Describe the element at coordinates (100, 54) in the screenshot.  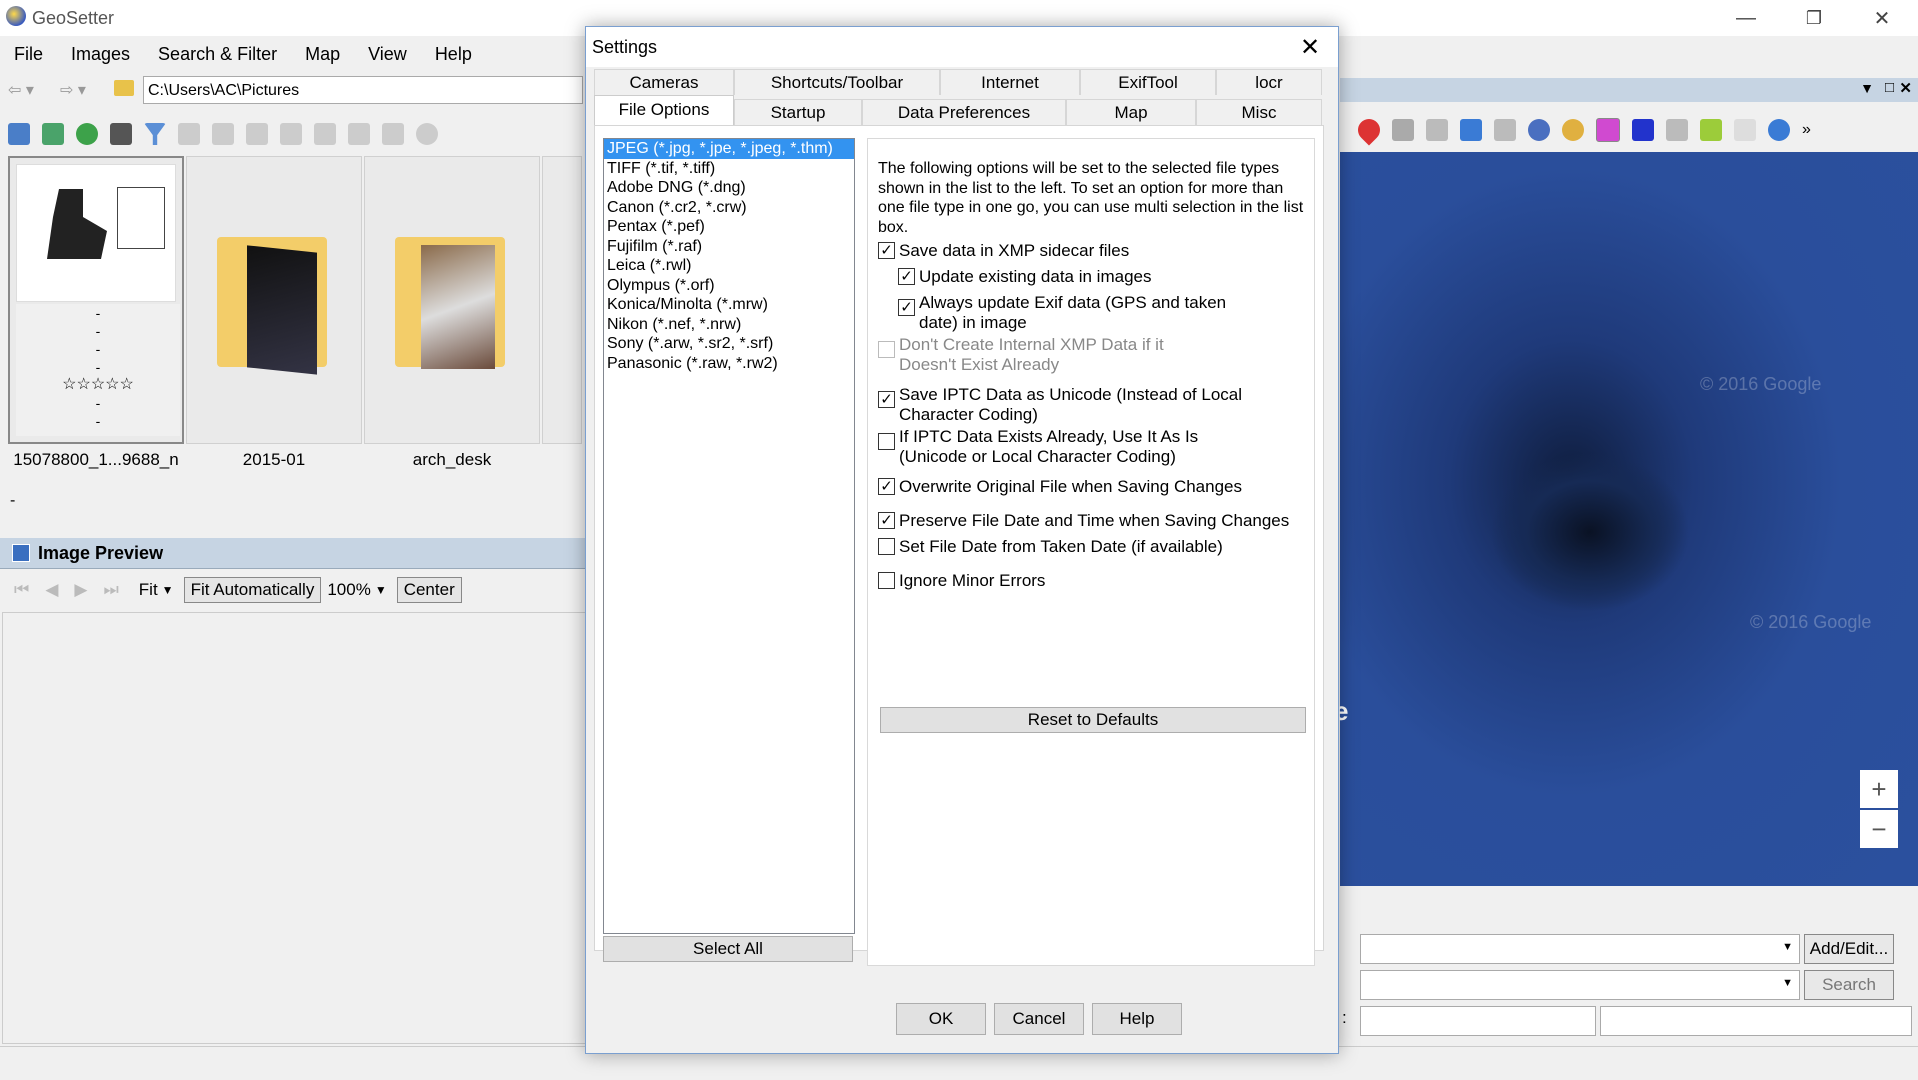
I see `menu-images: Images` at that location.